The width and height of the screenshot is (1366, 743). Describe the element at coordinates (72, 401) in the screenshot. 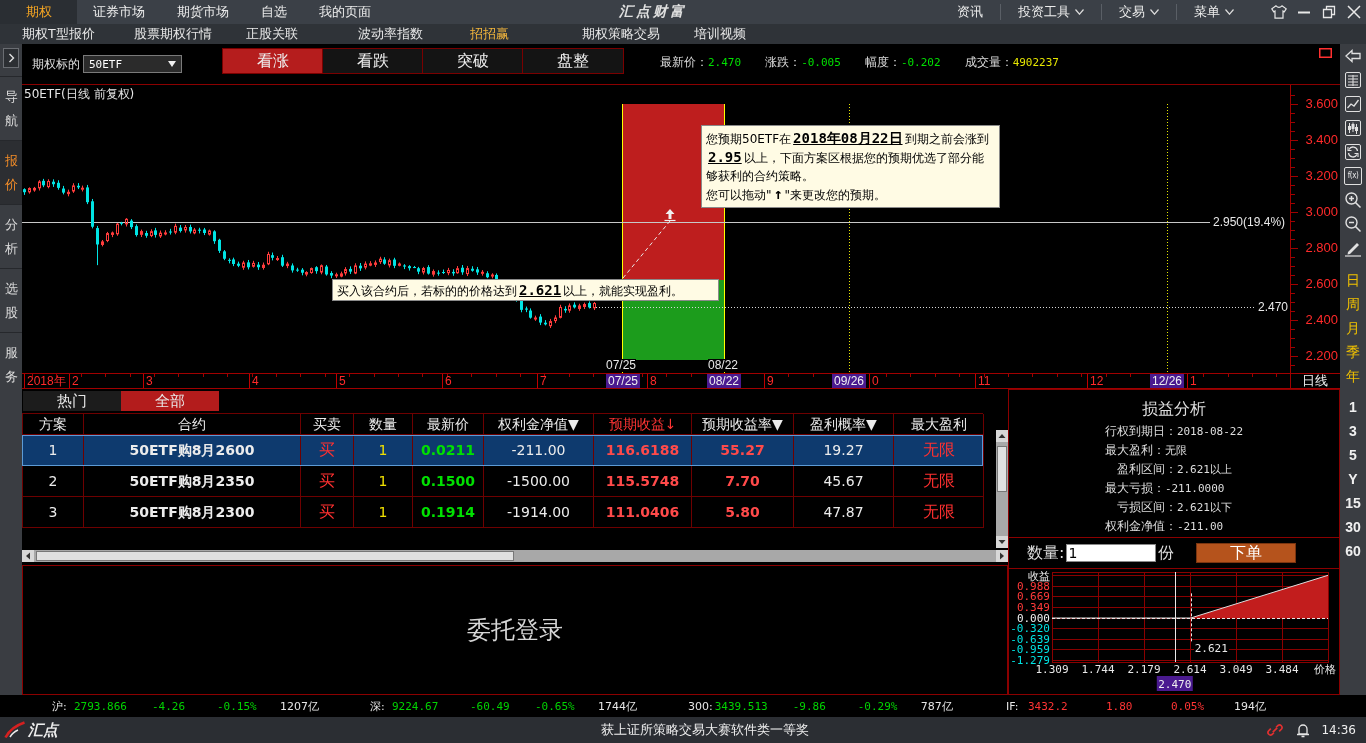

I see `filter-tab: 热门` at that location.